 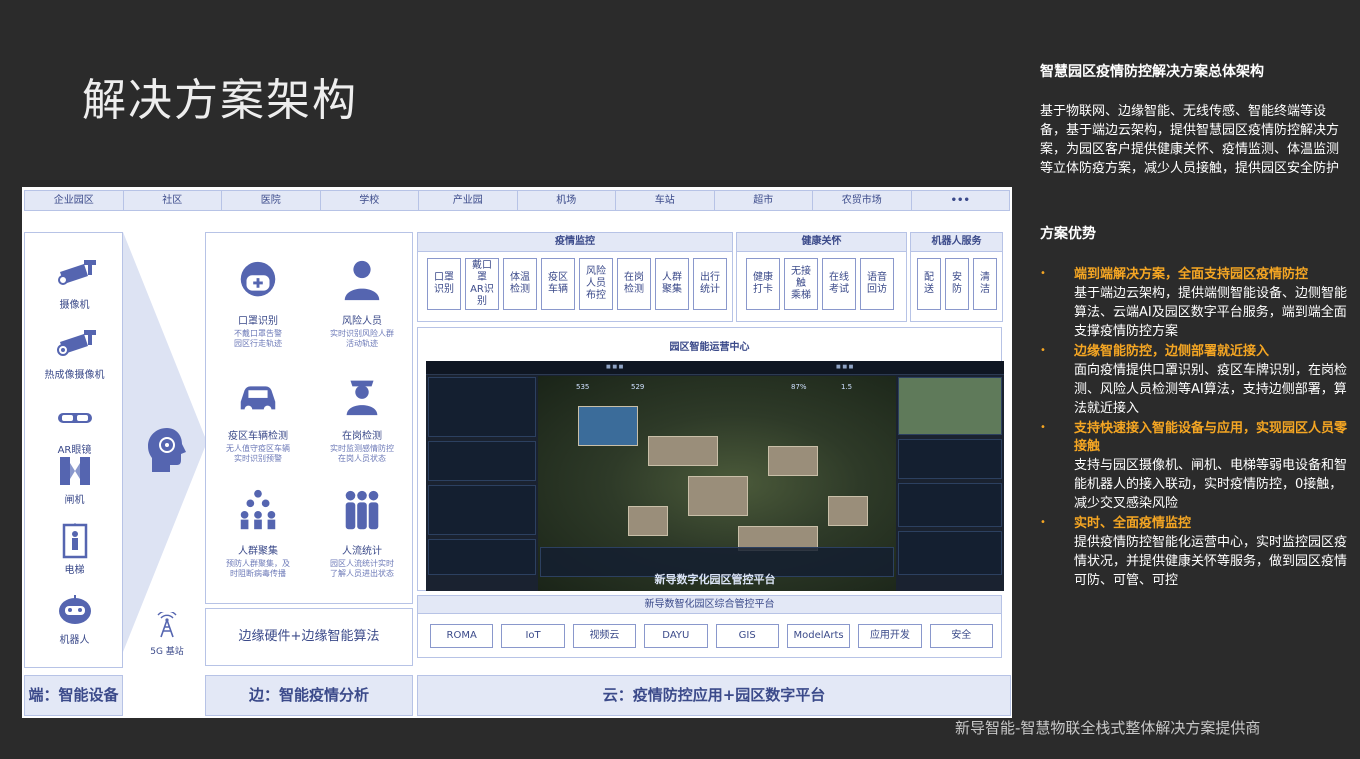 What do you see at coordinates (715, 368) in the screenshot?
I see `dashboard-topbar: ■ ■ ■ ■ ■ ■` at bounding box center [715, 368].